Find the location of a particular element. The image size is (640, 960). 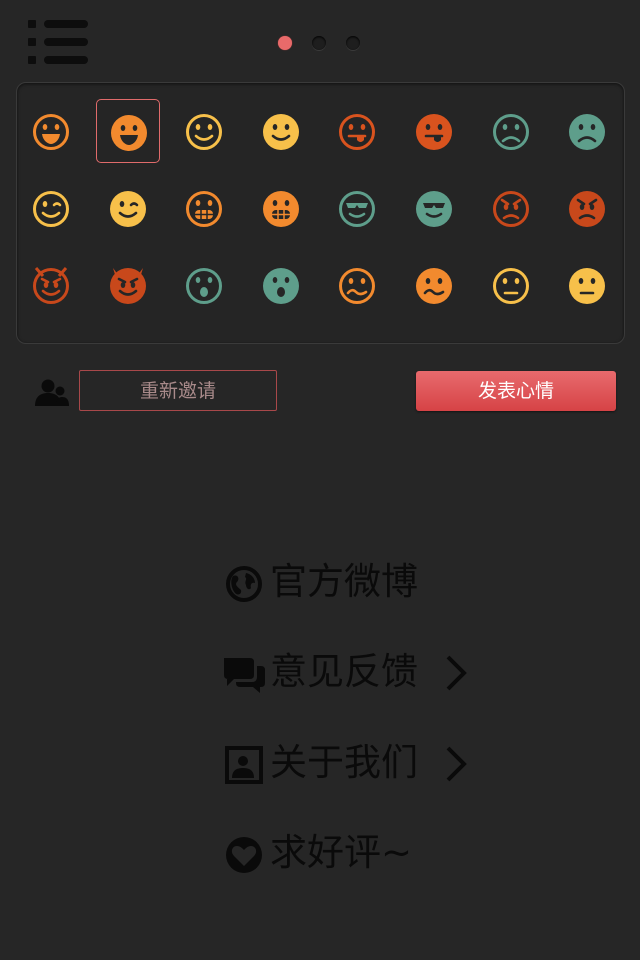

emoji-smile-filled is located at coordinates (281, 131).